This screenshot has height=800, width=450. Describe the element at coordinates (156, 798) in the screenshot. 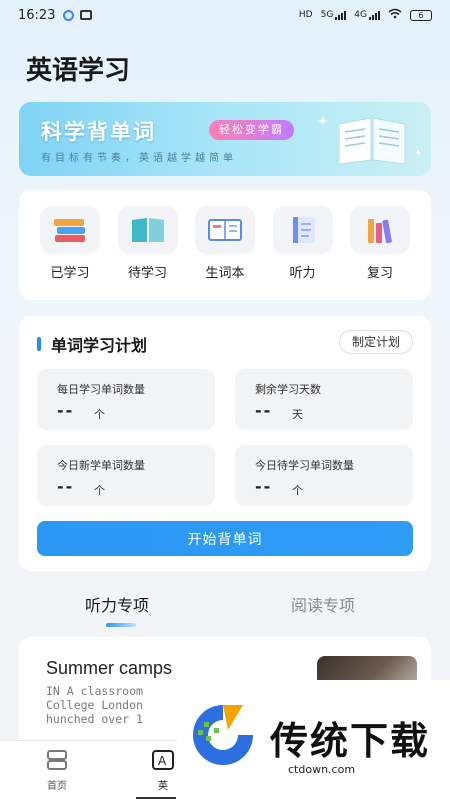

I see `nav-active-indicator` at that location.